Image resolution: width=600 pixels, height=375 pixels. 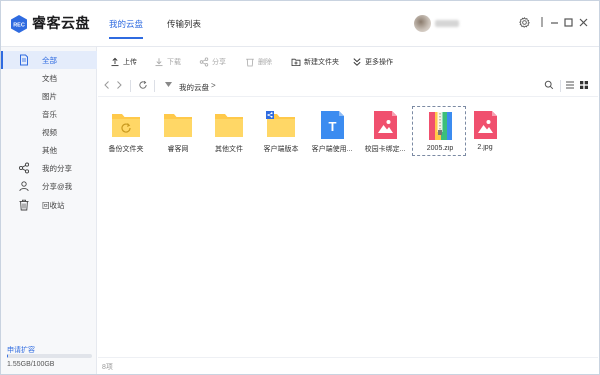 I want to click on sidebar-item-other: 其他, so click(x=49, y=150).